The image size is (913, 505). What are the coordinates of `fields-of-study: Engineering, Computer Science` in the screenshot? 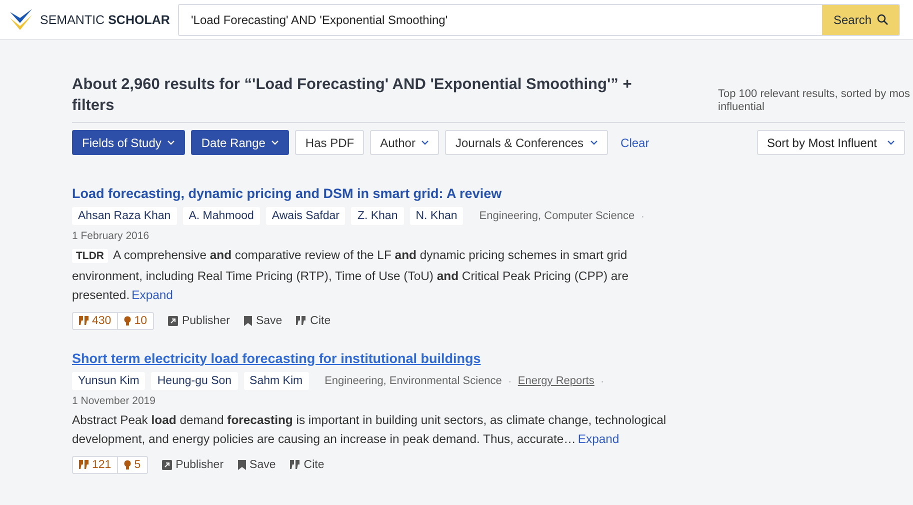 It's located at (557, 216).